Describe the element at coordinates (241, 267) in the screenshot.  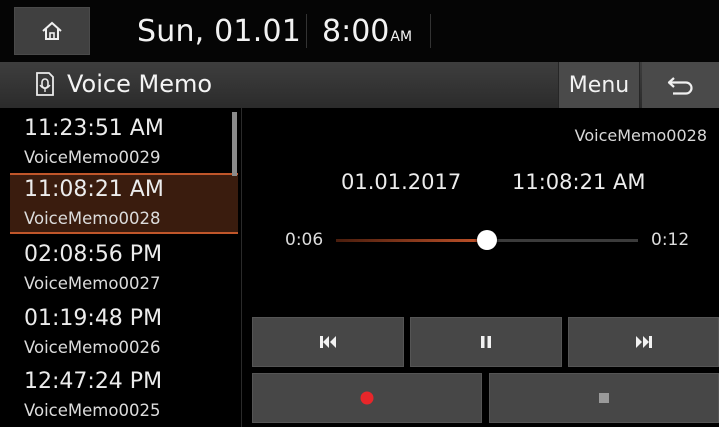
I see `panel-divider` at that location.